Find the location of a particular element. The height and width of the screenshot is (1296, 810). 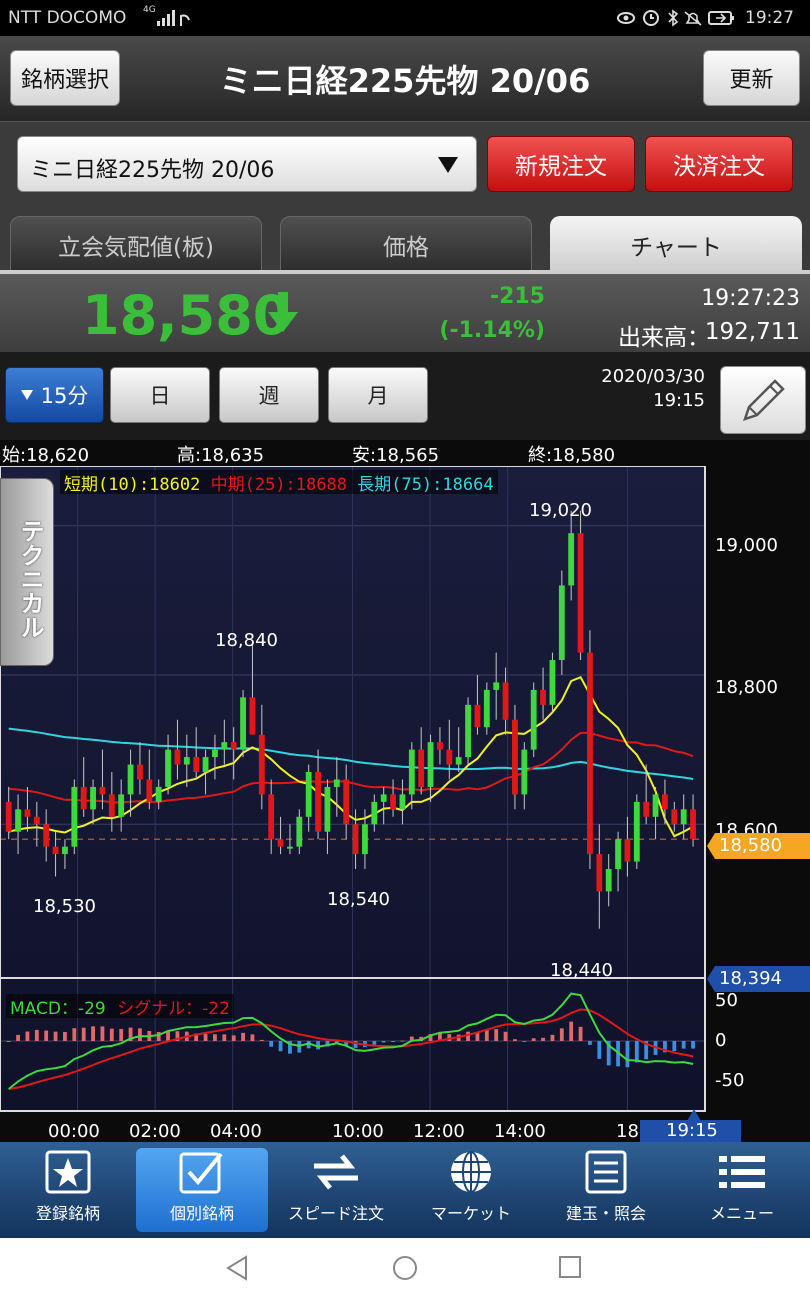

nav-market: マーケット is located at coordinates (471, 1190).